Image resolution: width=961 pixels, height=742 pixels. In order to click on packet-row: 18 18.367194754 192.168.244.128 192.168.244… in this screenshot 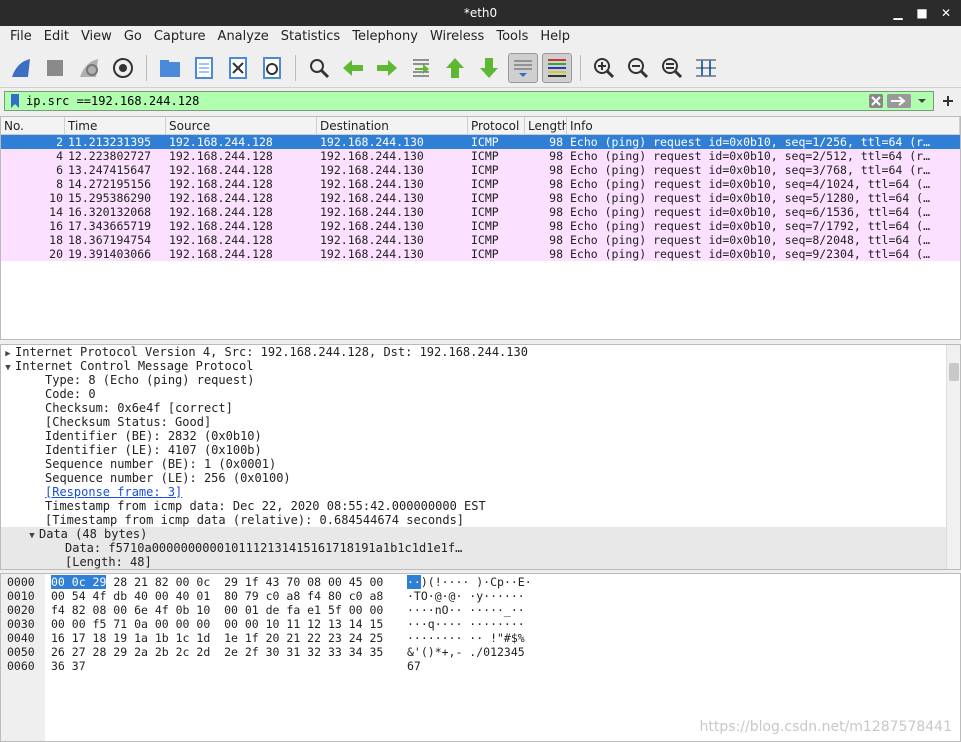, I will do `click(480, 240)`.